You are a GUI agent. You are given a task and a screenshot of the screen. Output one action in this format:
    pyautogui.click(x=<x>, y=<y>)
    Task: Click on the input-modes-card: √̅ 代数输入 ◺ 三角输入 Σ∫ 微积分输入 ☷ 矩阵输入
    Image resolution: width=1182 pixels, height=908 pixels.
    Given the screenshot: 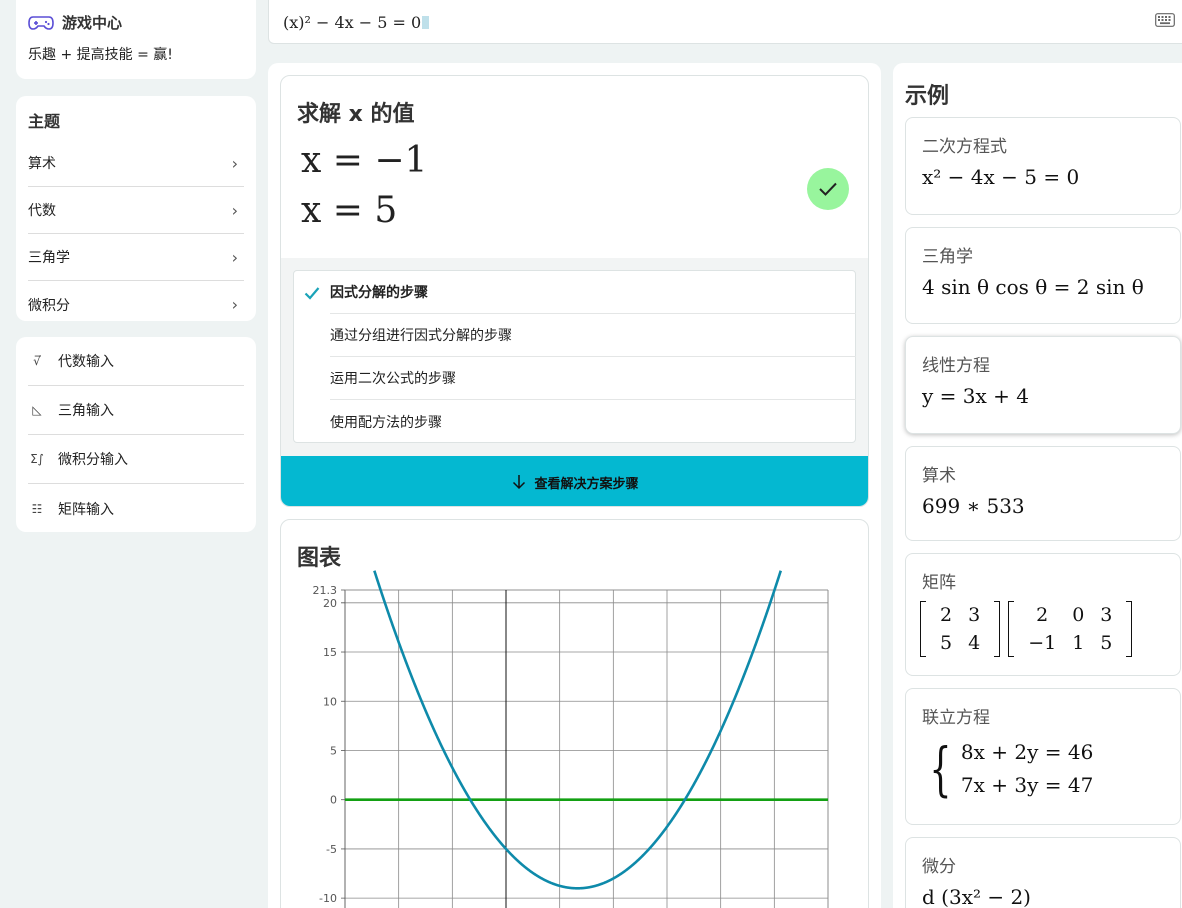 What is the action you would take?
    pyautogui.click(x=136, y=434)
    